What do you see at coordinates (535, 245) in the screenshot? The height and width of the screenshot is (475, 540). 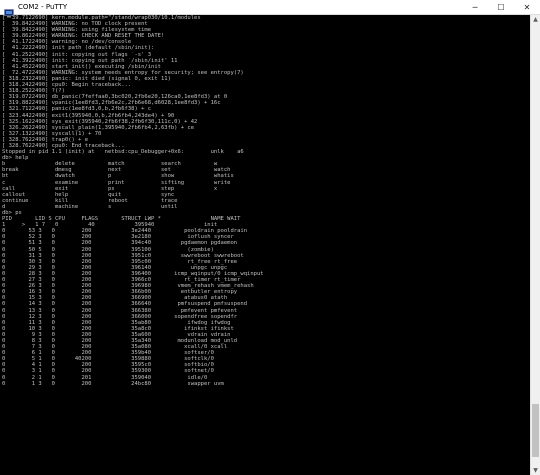 I see `vertical-scrollbar: ▲ ▼` at bounding box center [535, 245].